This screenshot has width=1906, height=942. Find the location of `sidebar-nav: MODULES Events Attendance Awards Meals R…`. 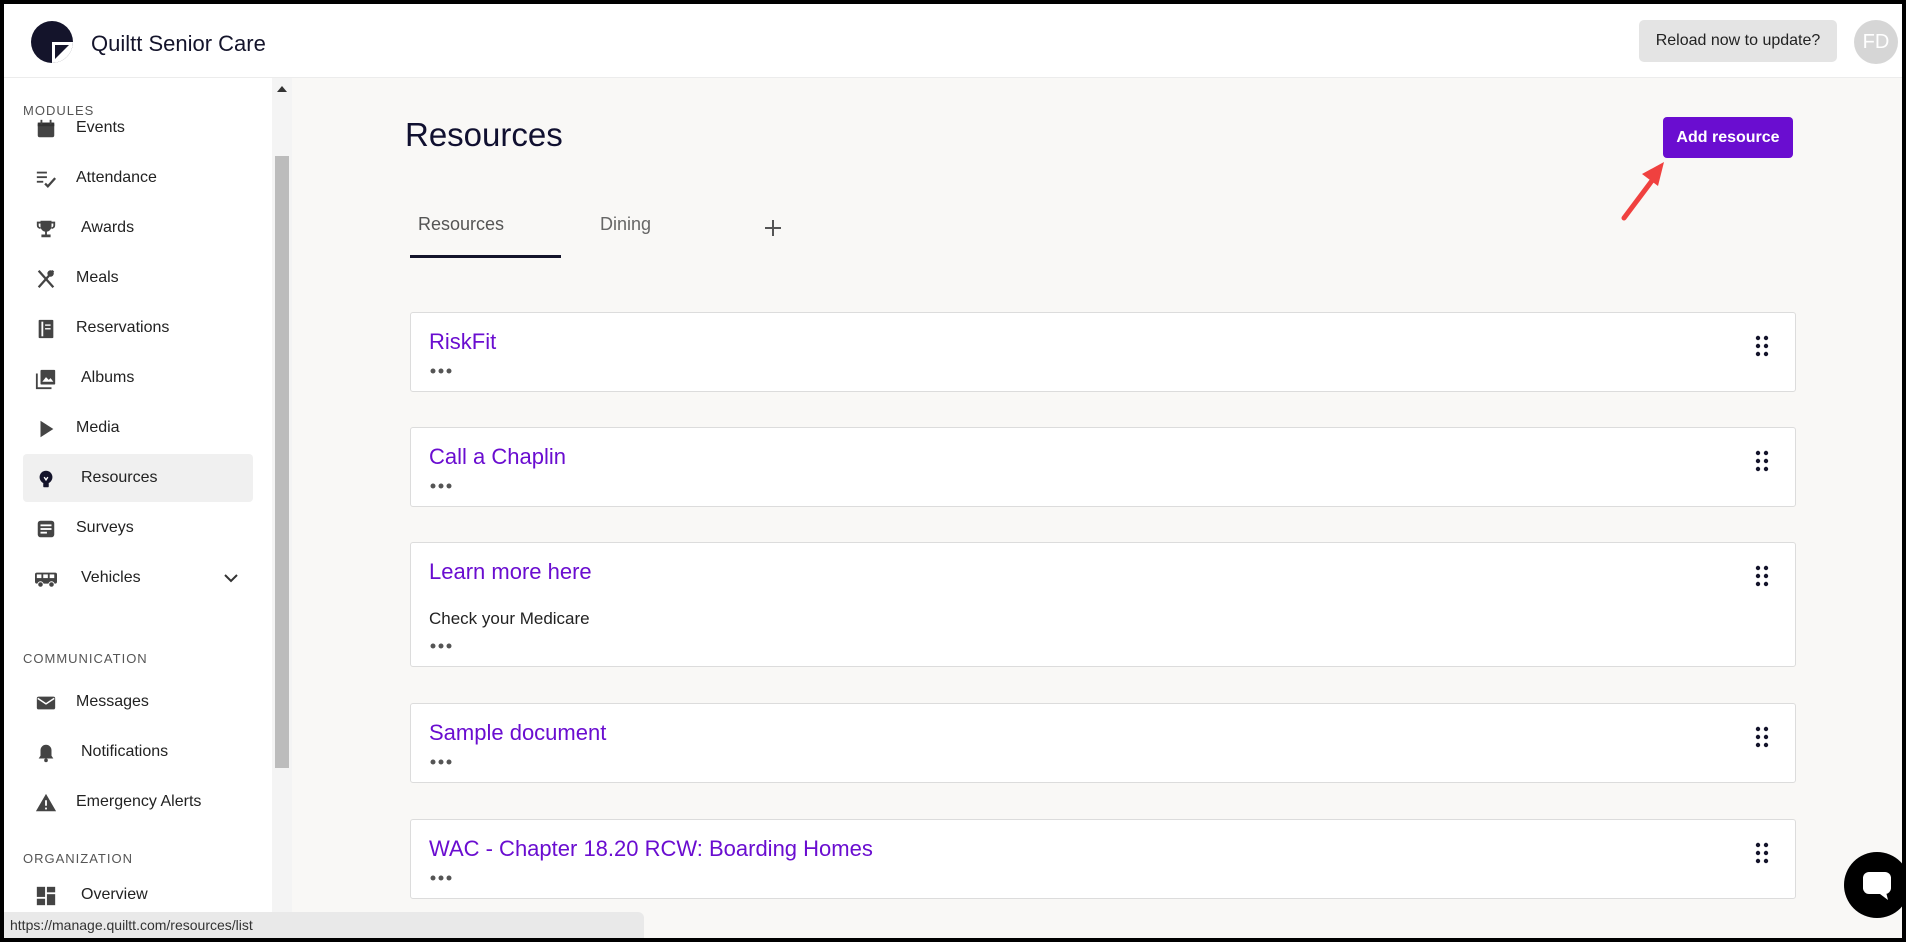

sidebar-nav: MODULES Events Attendance Awards Meals R… is located at coordinates (138, 508).